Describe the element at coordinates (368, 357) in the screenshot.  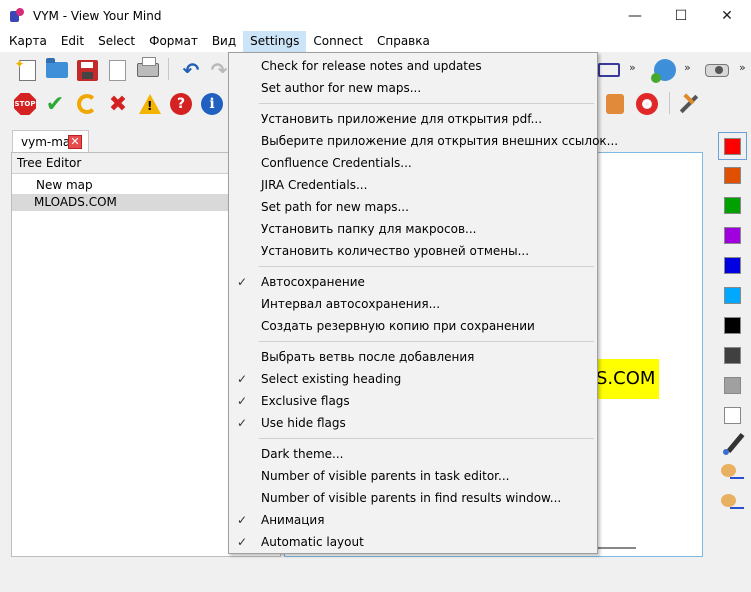
I see `settings-menu-item-label: Выбрать ветвь после добавления` at that location.